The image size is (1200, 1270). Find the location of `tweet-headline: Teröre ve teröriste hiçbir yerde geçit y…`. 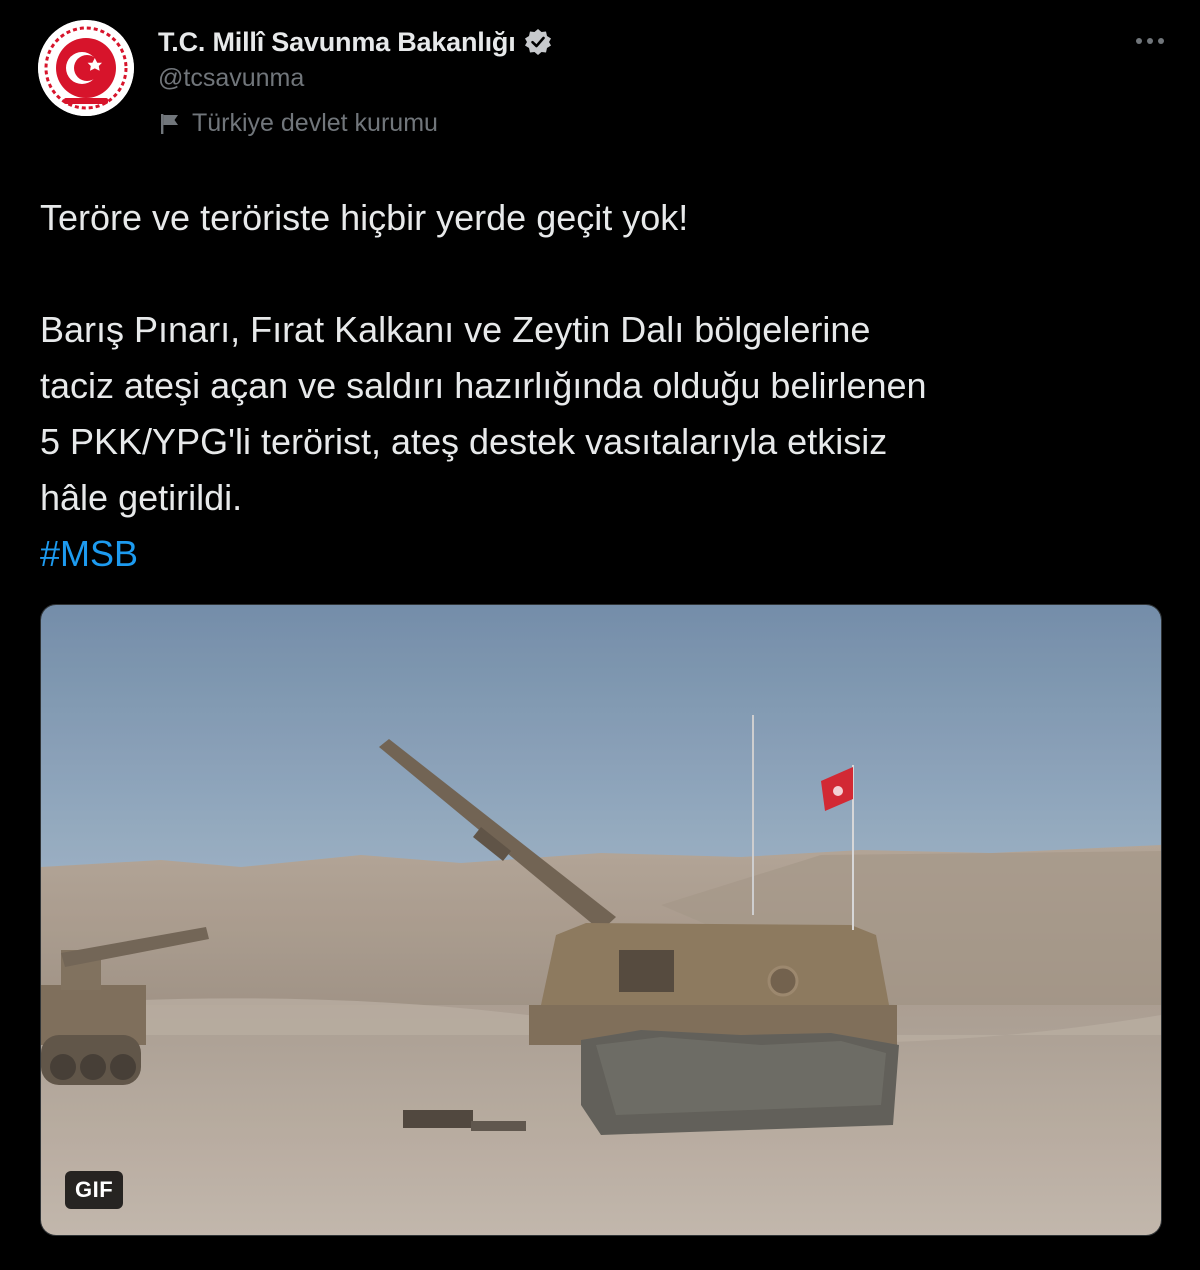

tweet-headline: Teröre ve teröriste hiçbir yerde geçit y… is located at coordinates (364, 217).